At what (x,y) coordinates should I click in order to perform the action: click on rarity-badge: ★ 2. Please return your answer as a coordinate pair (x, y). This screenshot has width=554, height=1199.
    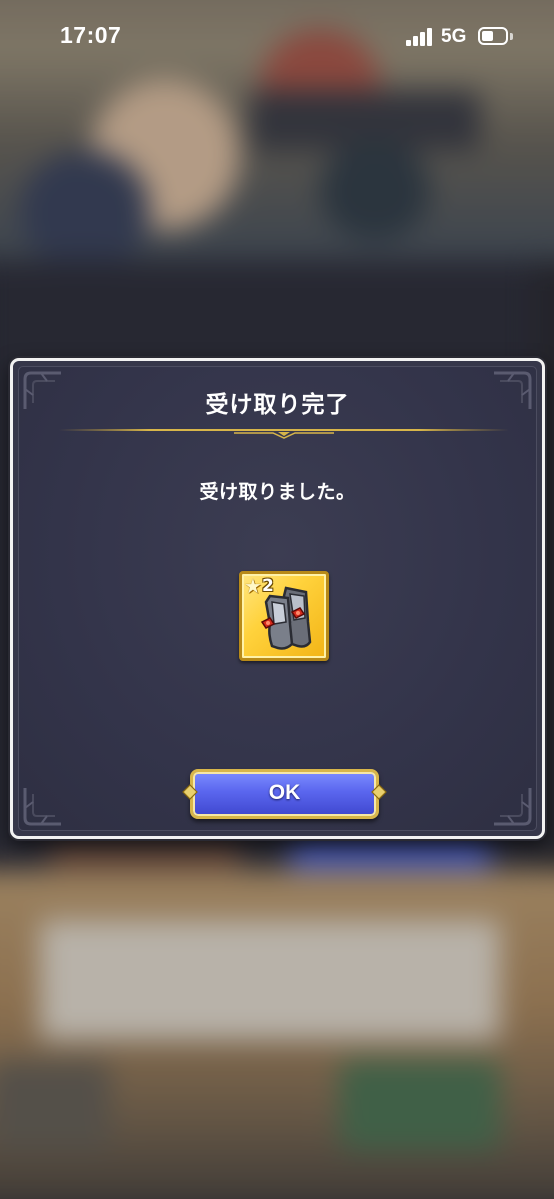
    Looking at the image, I should click on (259, 586).